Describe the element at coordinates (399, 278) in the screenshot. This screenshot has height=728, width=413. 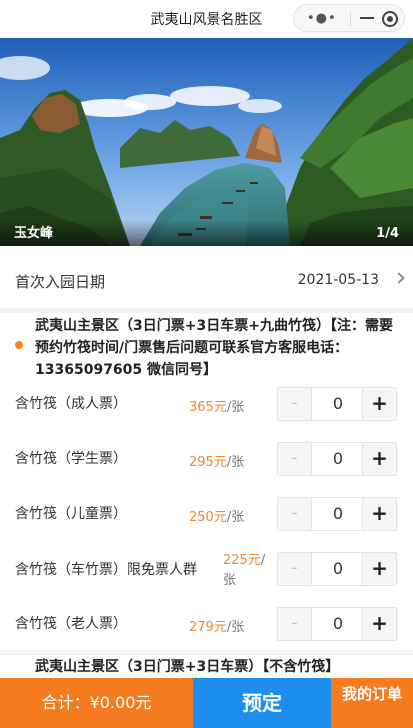
I see `chevron-right-icon` at that location.